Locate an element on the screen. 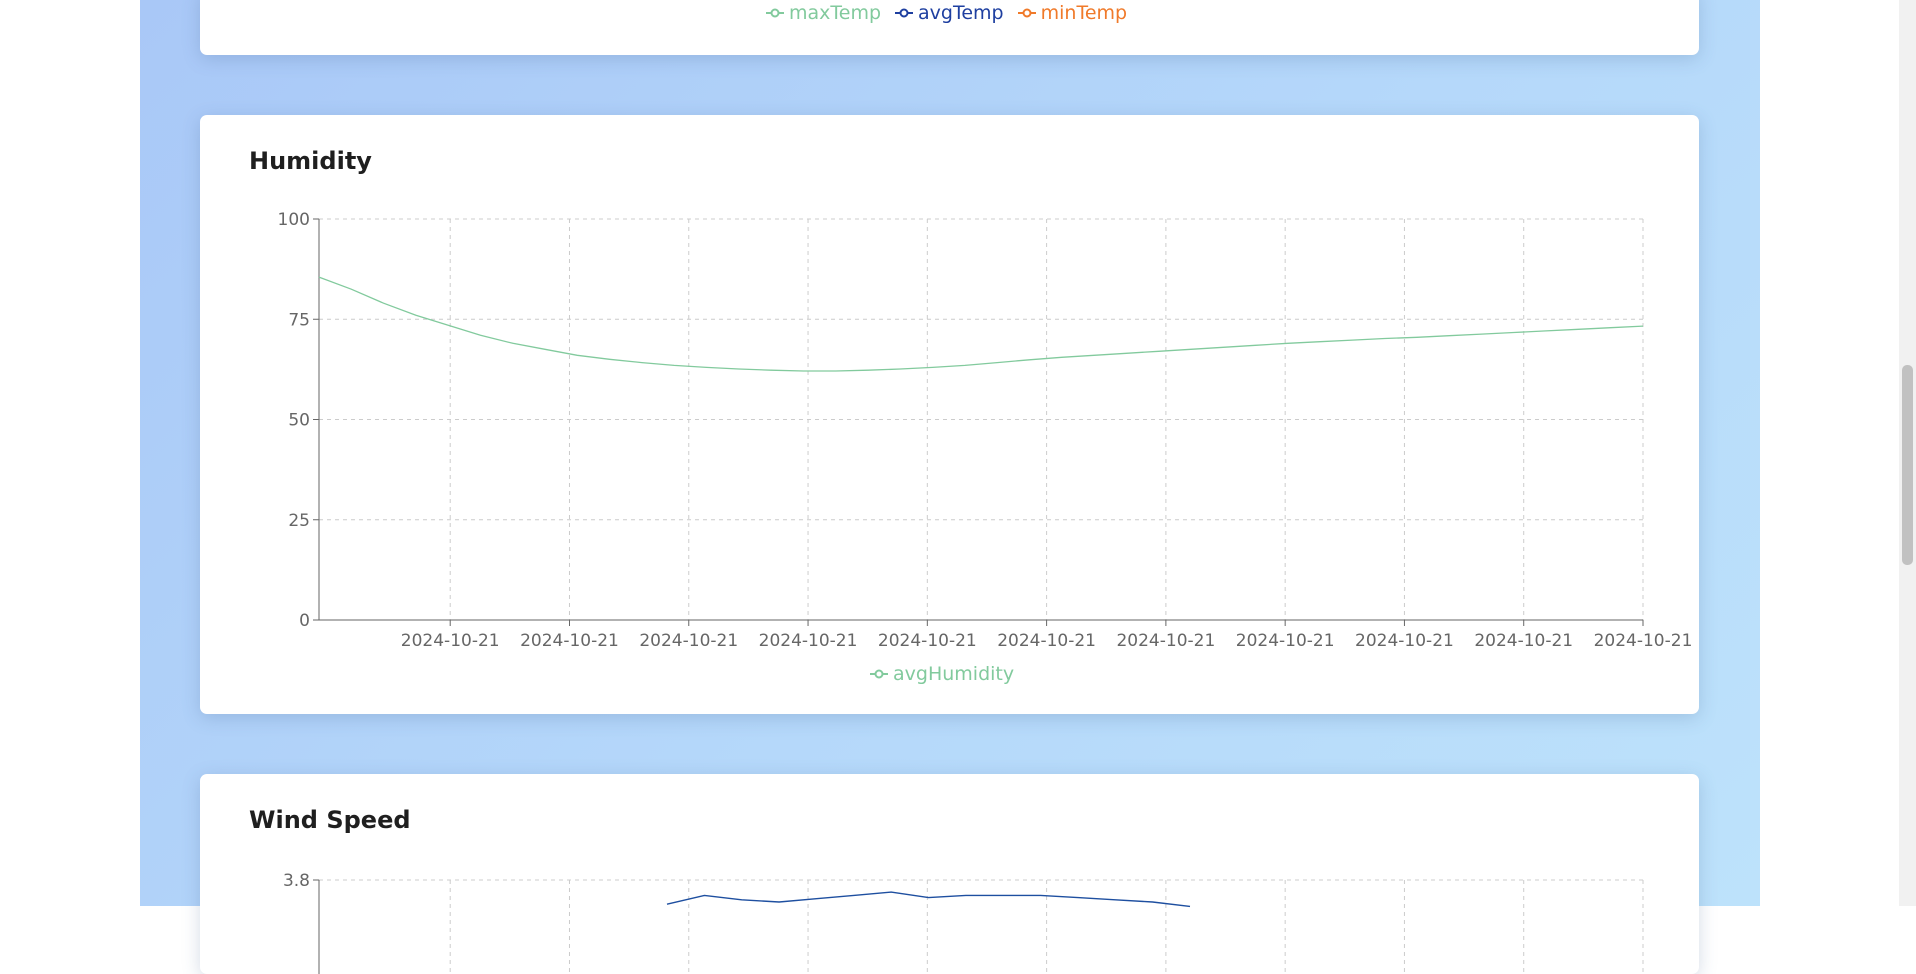  series-line-wind-speed is located at coordinates (928, 899).